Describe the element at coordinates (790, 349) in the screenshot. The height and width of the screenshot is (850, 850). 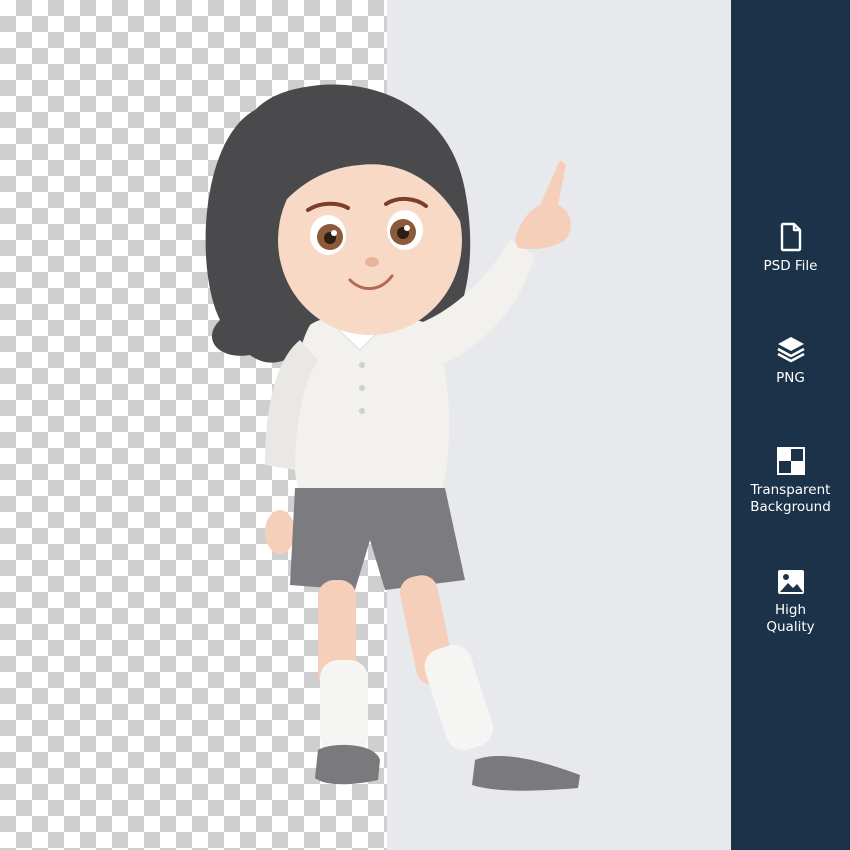
I see `layers-icon` at that location.